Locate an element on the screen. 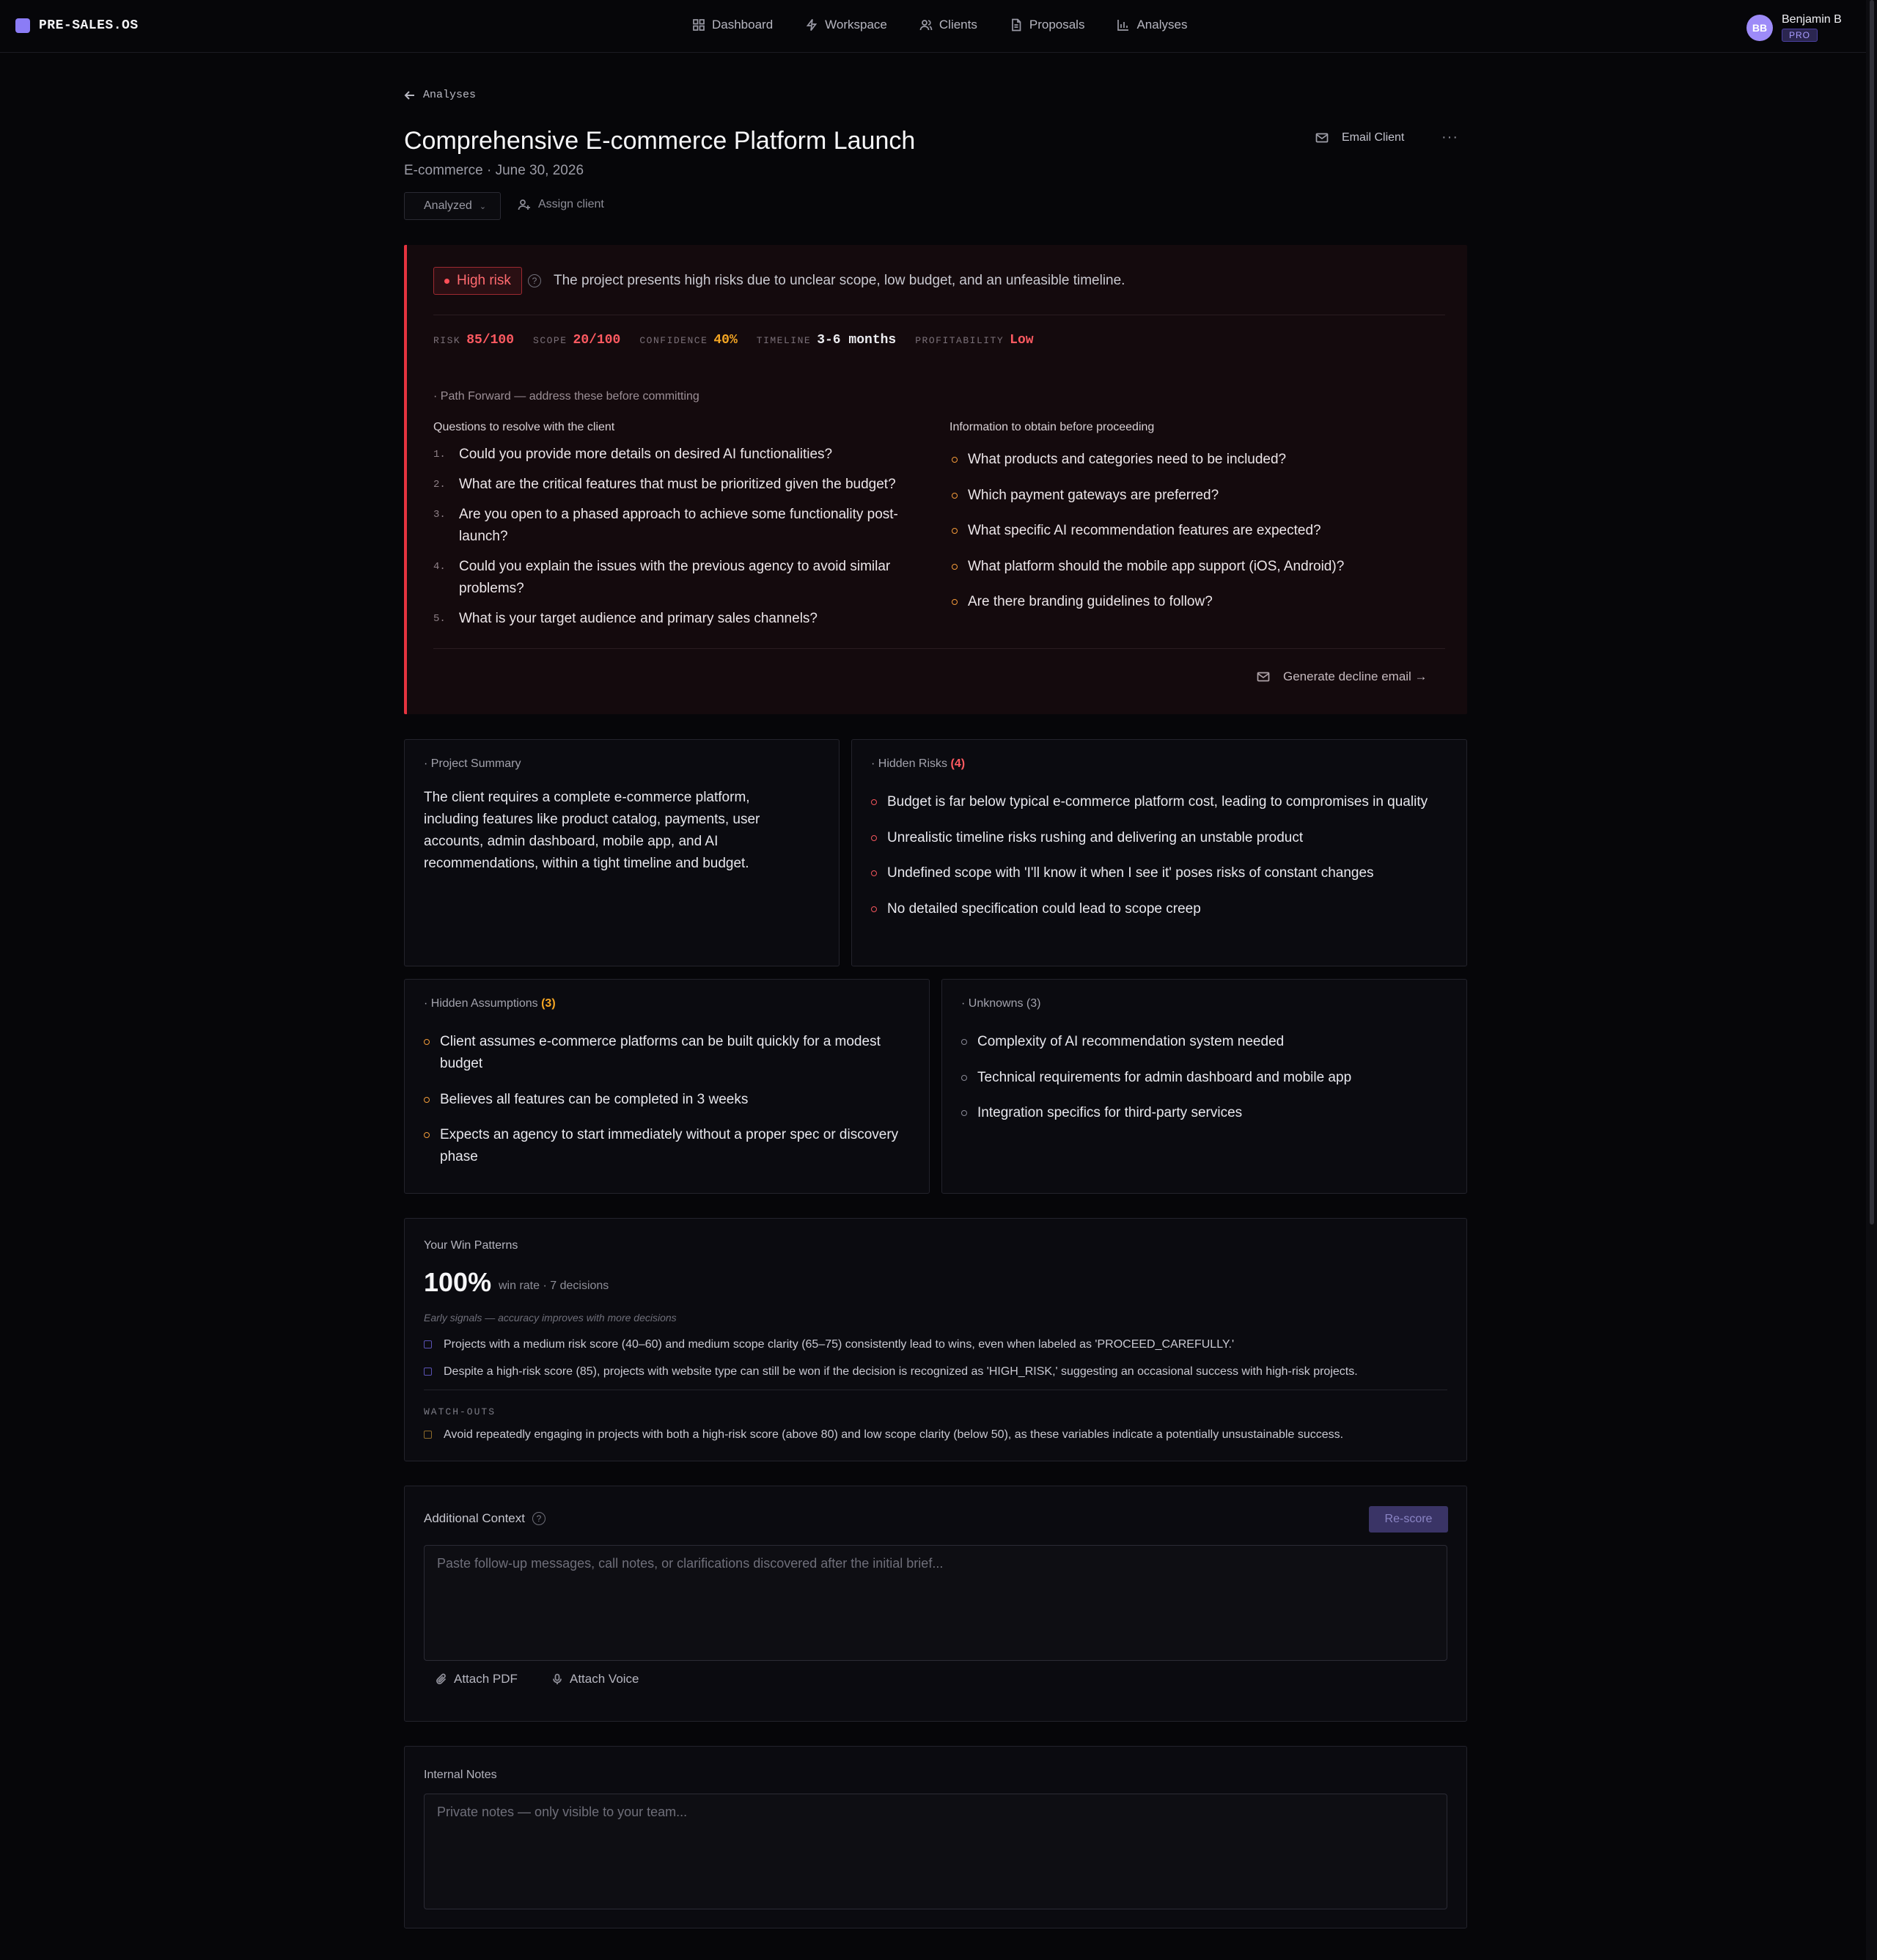 The height and width of the screenshot is (1960, 1877). user-menu: BB Benjamin B PRO is located at coordinates (1794, 27).